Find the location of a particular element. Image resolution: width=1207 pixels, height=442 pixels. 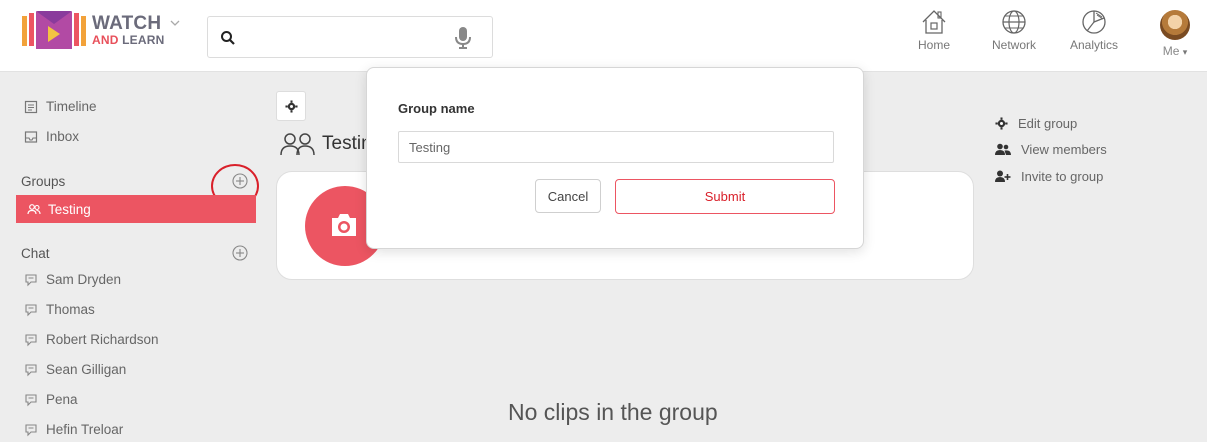

chat-item: Sean Gilligan is located at coordinates (75, 369).